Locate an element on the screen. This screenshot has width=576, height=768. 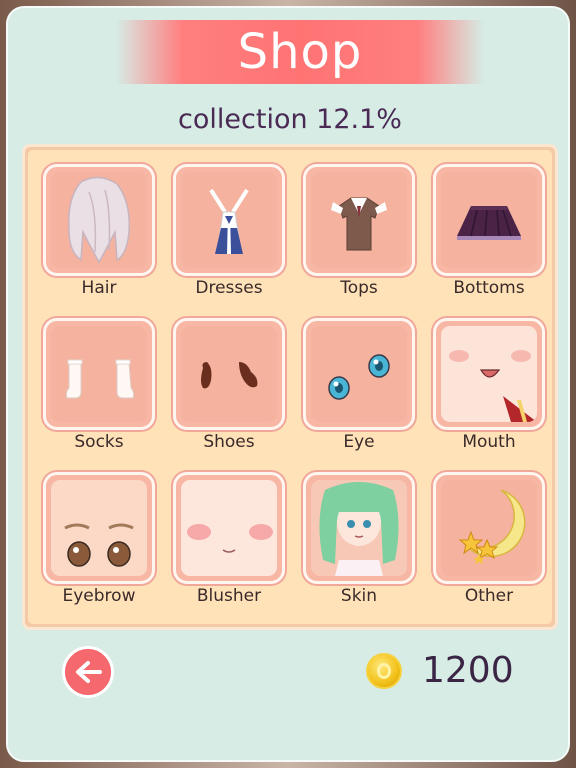
page-title: Shop is located at coordinates (300, 52).